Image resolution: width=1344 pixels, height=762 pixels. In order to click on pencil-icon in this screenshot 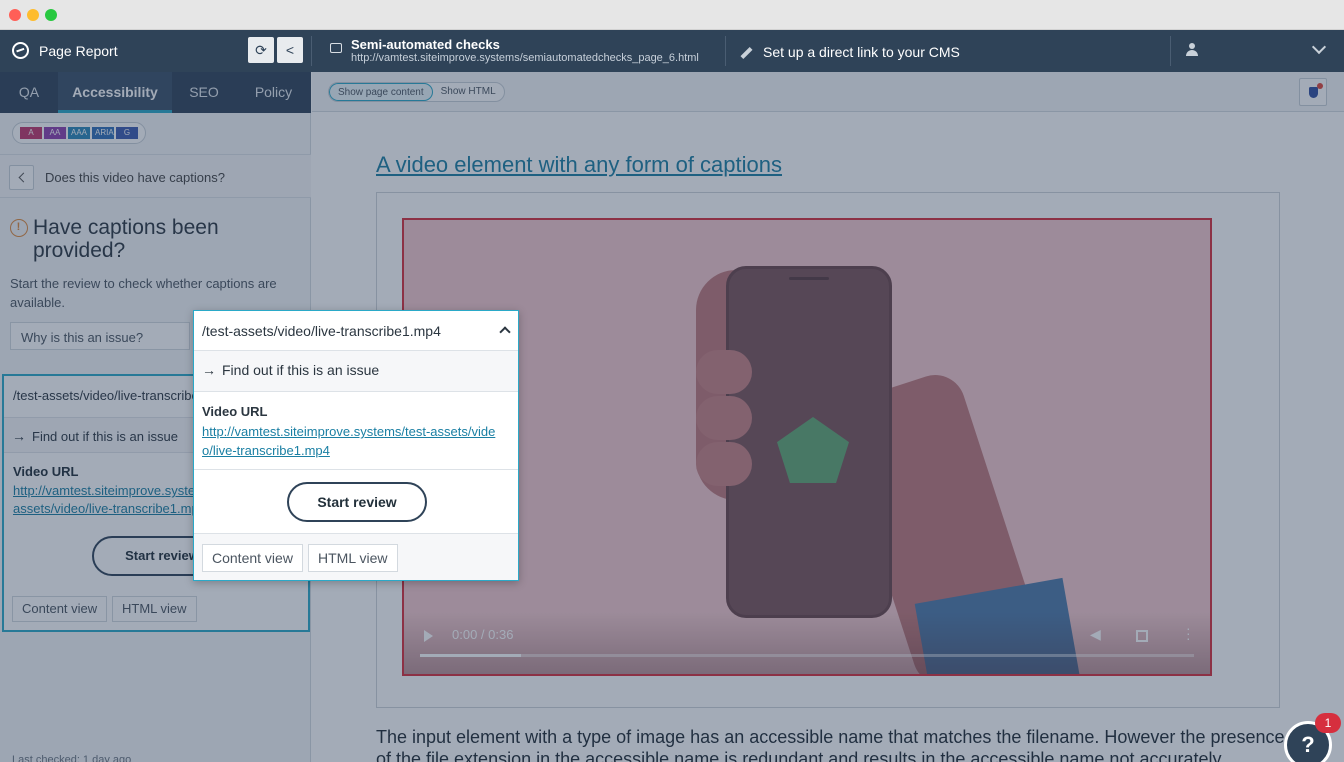, I will do `click(746, 53)`.